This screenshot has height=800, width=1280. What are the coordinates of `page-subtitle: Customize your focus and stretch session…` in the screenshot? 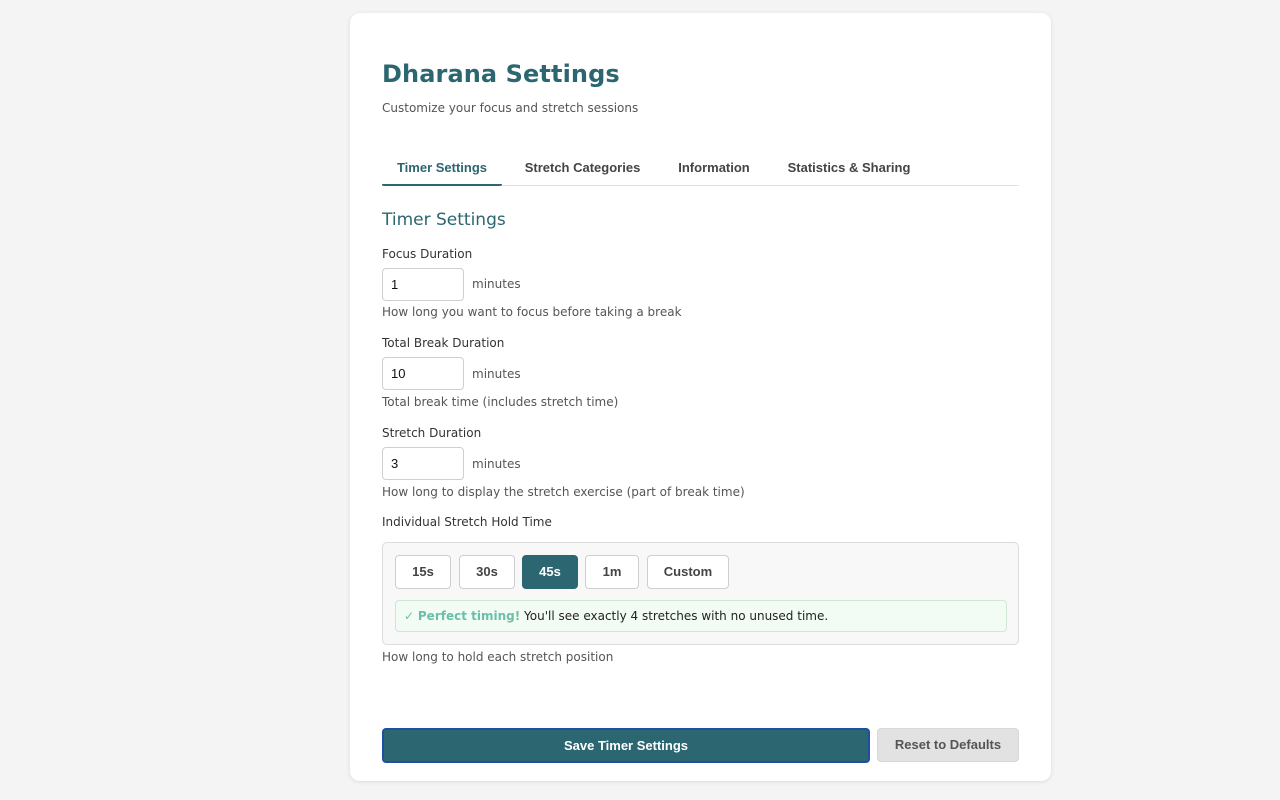 It's located at (510, 108).